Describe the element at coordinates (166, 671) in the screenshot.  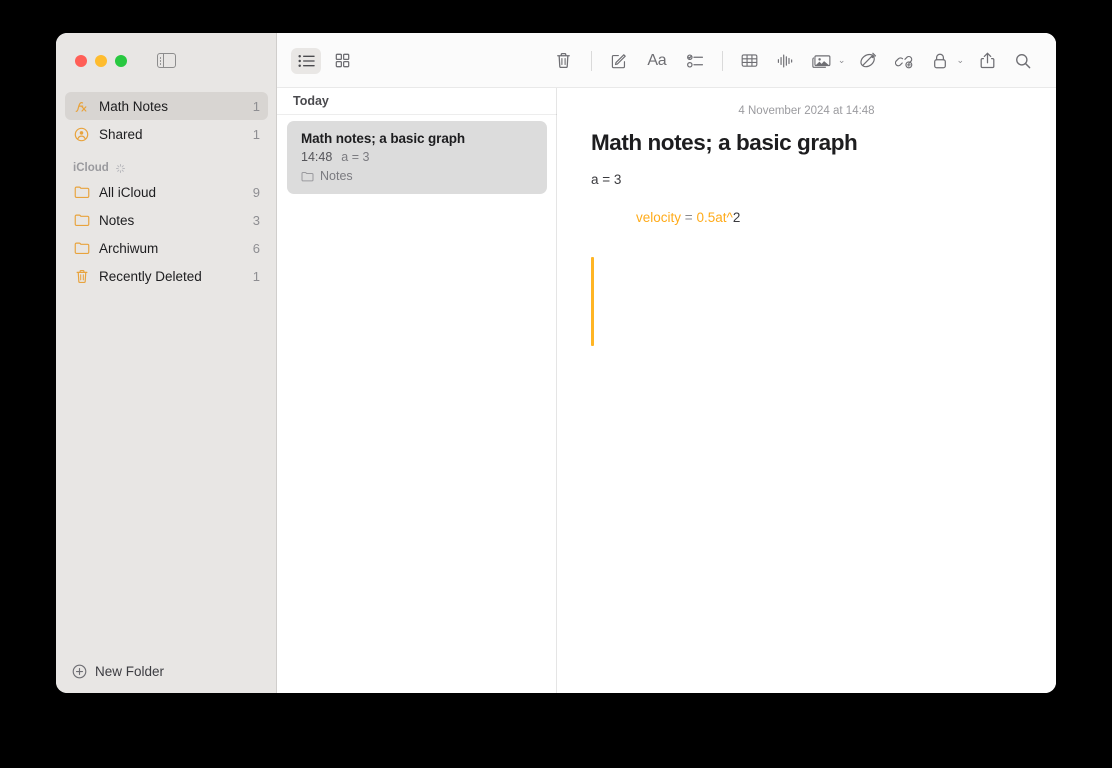
I see `new-folder-button: New Folder` at that location.